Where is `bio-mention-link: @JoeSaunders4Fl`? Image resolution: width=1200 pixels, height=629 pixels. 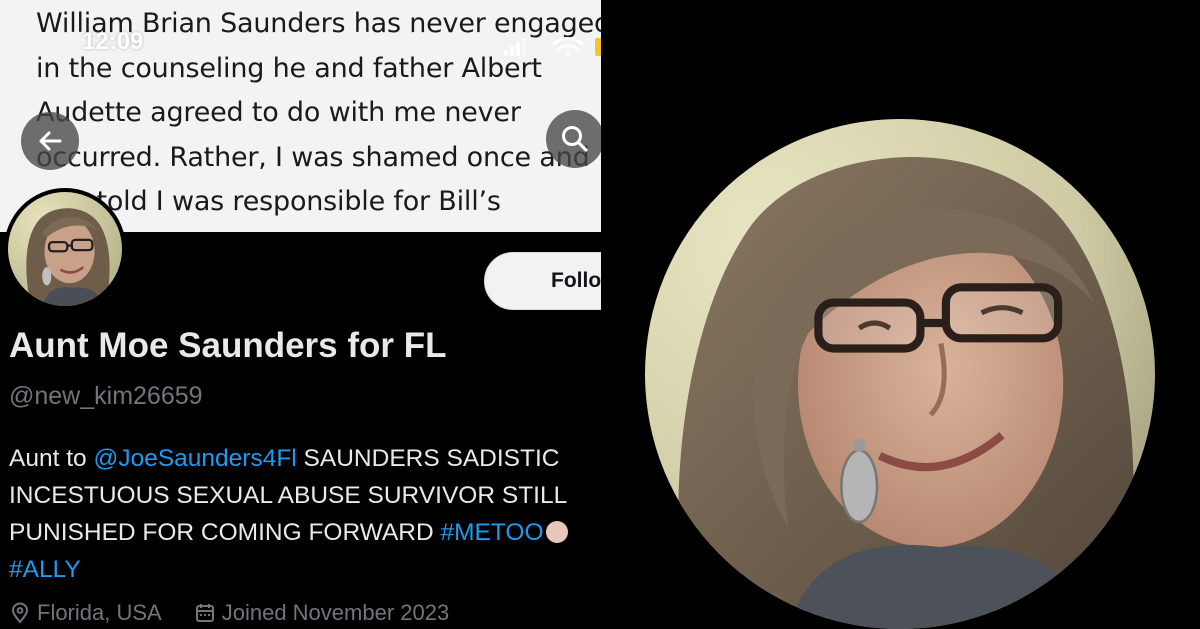 bio-mention-link: @JoeSaunders4Fl is located at coordinates (194, 458).